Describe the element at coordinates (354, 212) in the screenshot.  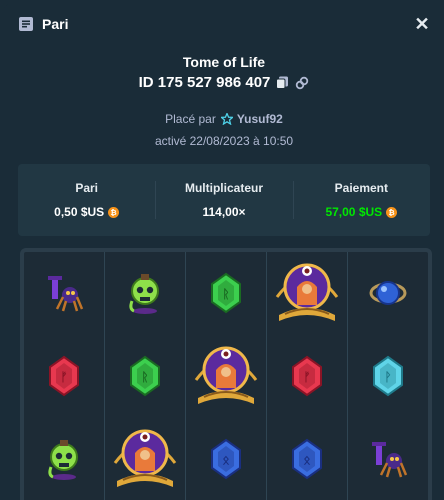
I see `stat-value: 57,00 $US` at that location.